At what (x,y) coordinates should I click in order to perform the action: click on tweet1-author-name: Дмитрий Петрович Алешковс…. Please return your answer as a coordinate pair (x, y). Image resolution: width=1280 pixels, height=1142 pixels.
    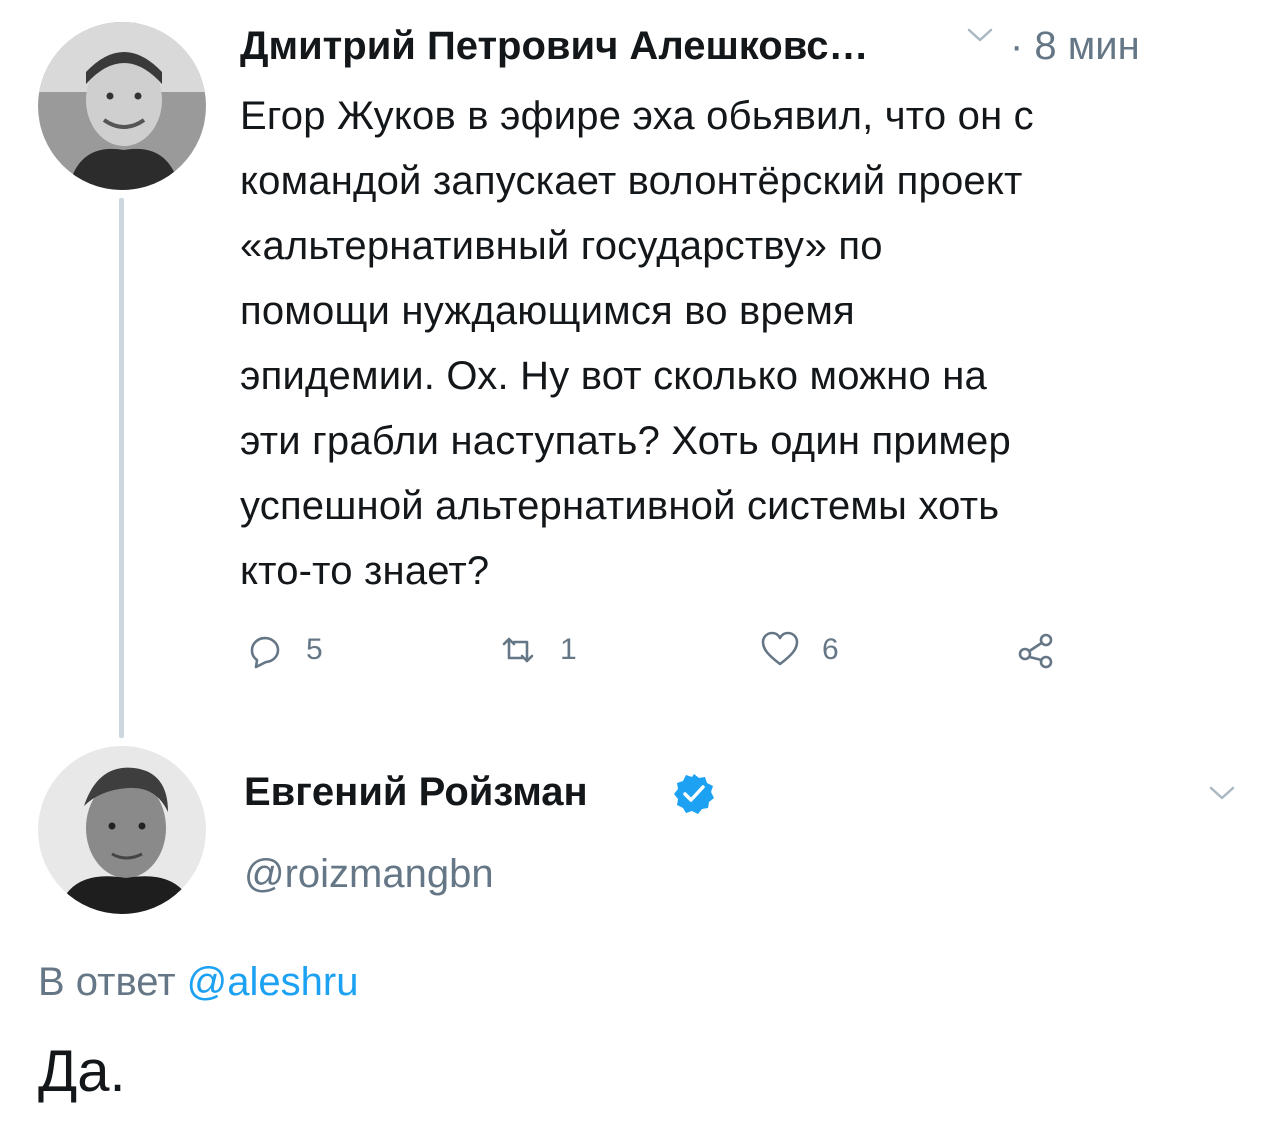
    Looking at the image, I should click on (554, 46).